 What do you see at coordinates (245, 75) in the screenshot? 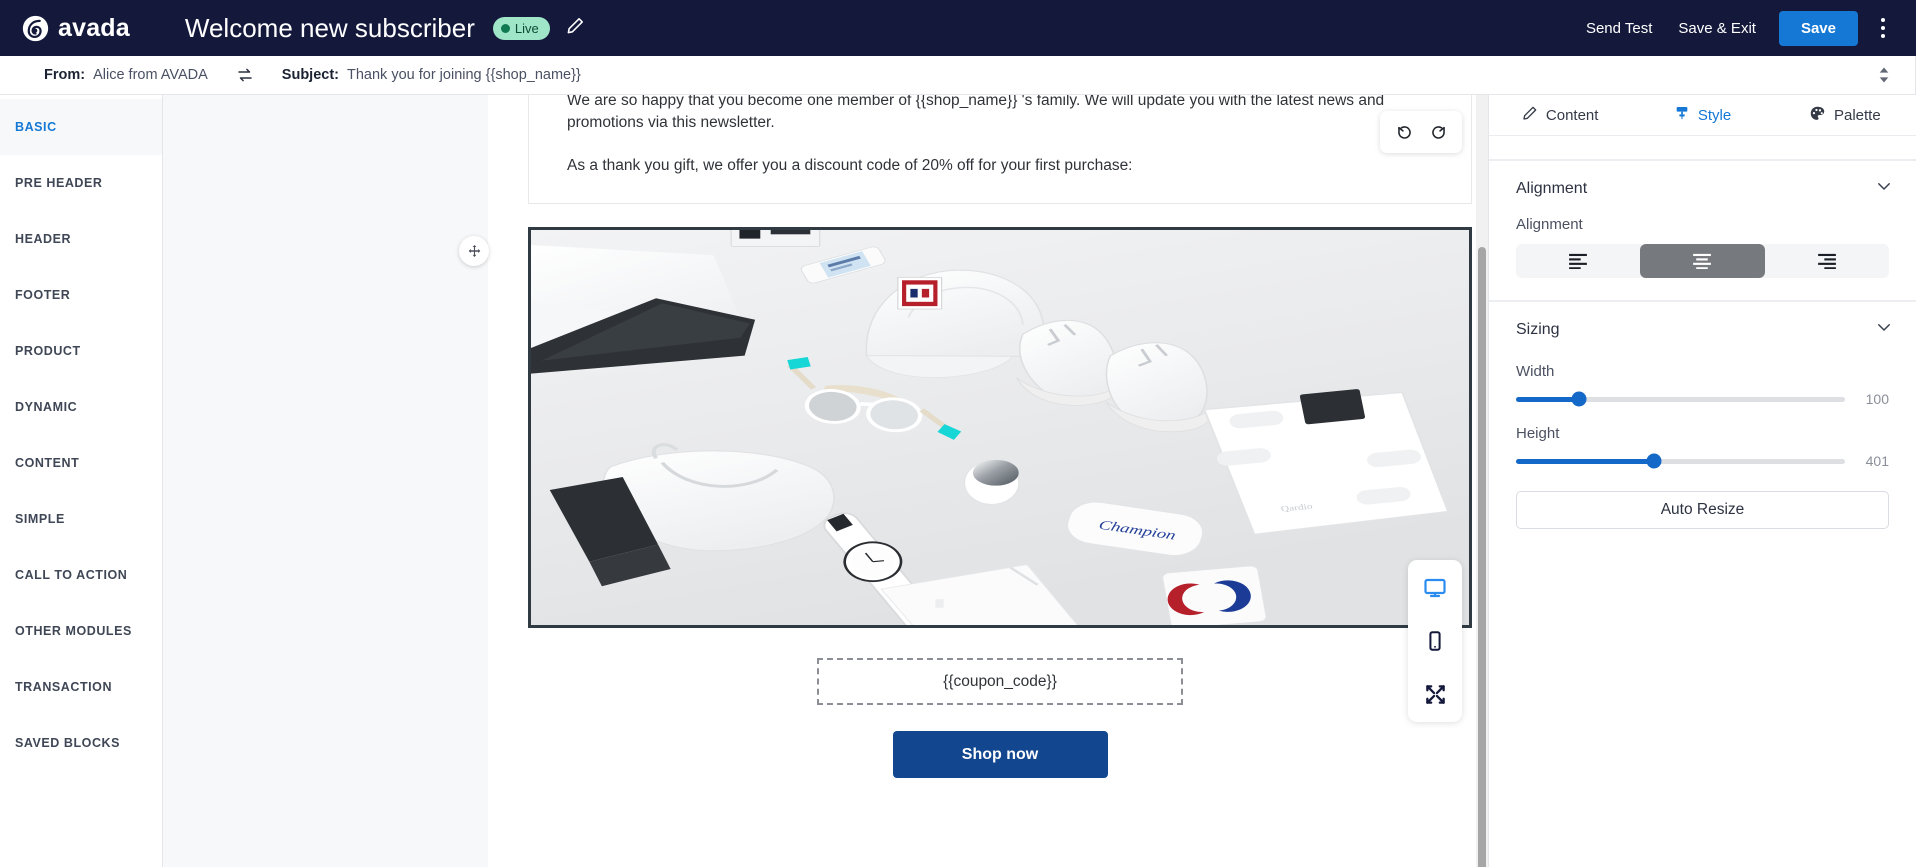
I see `swap-arrows-icon` at bounding box center [245, 75].